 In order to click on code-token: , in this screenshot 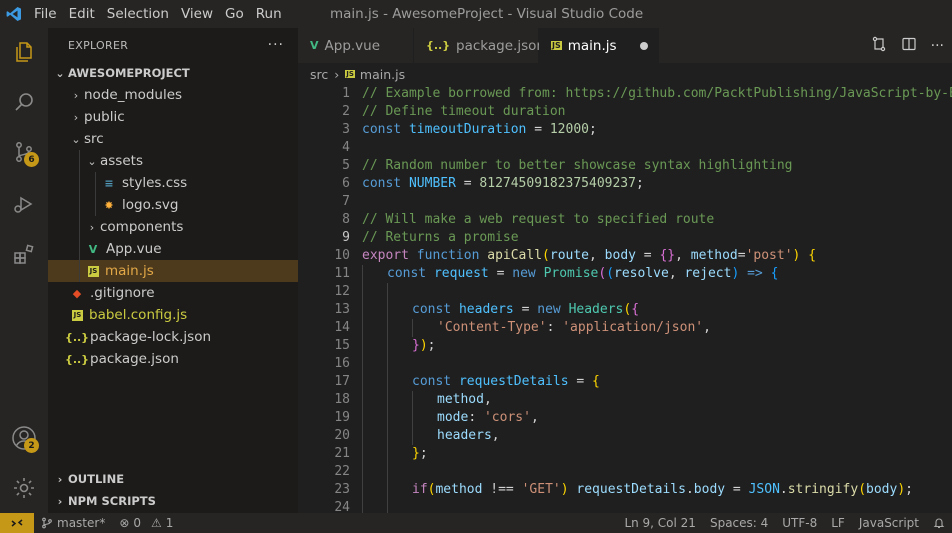, I will do `click(487, 399)`.